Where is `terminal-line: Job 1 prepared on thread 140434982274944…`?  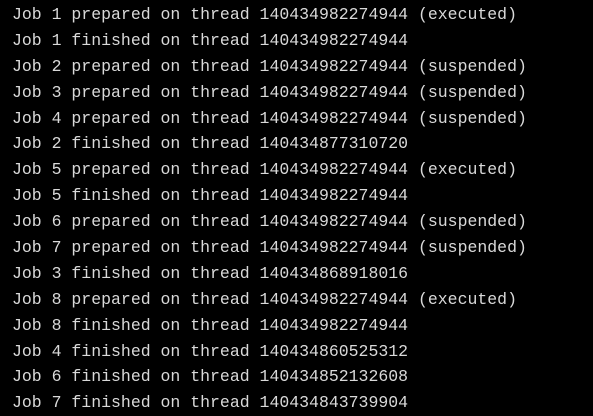 terminal-line: Job 1 prepared on thread 140434982274944… is located at coordinates (264, 14).